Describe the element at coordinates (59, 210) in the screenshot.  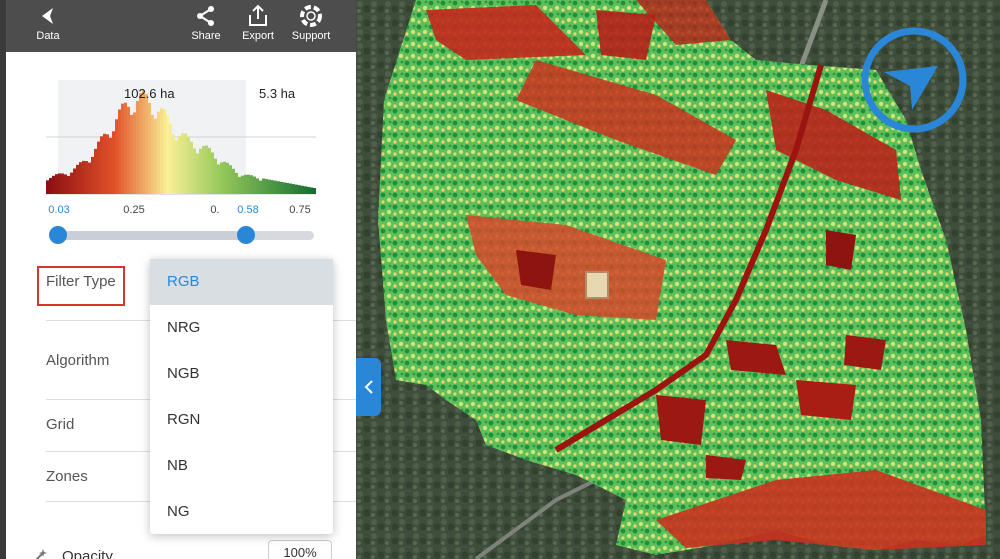
I see `tick-label: 0.03` at that location.